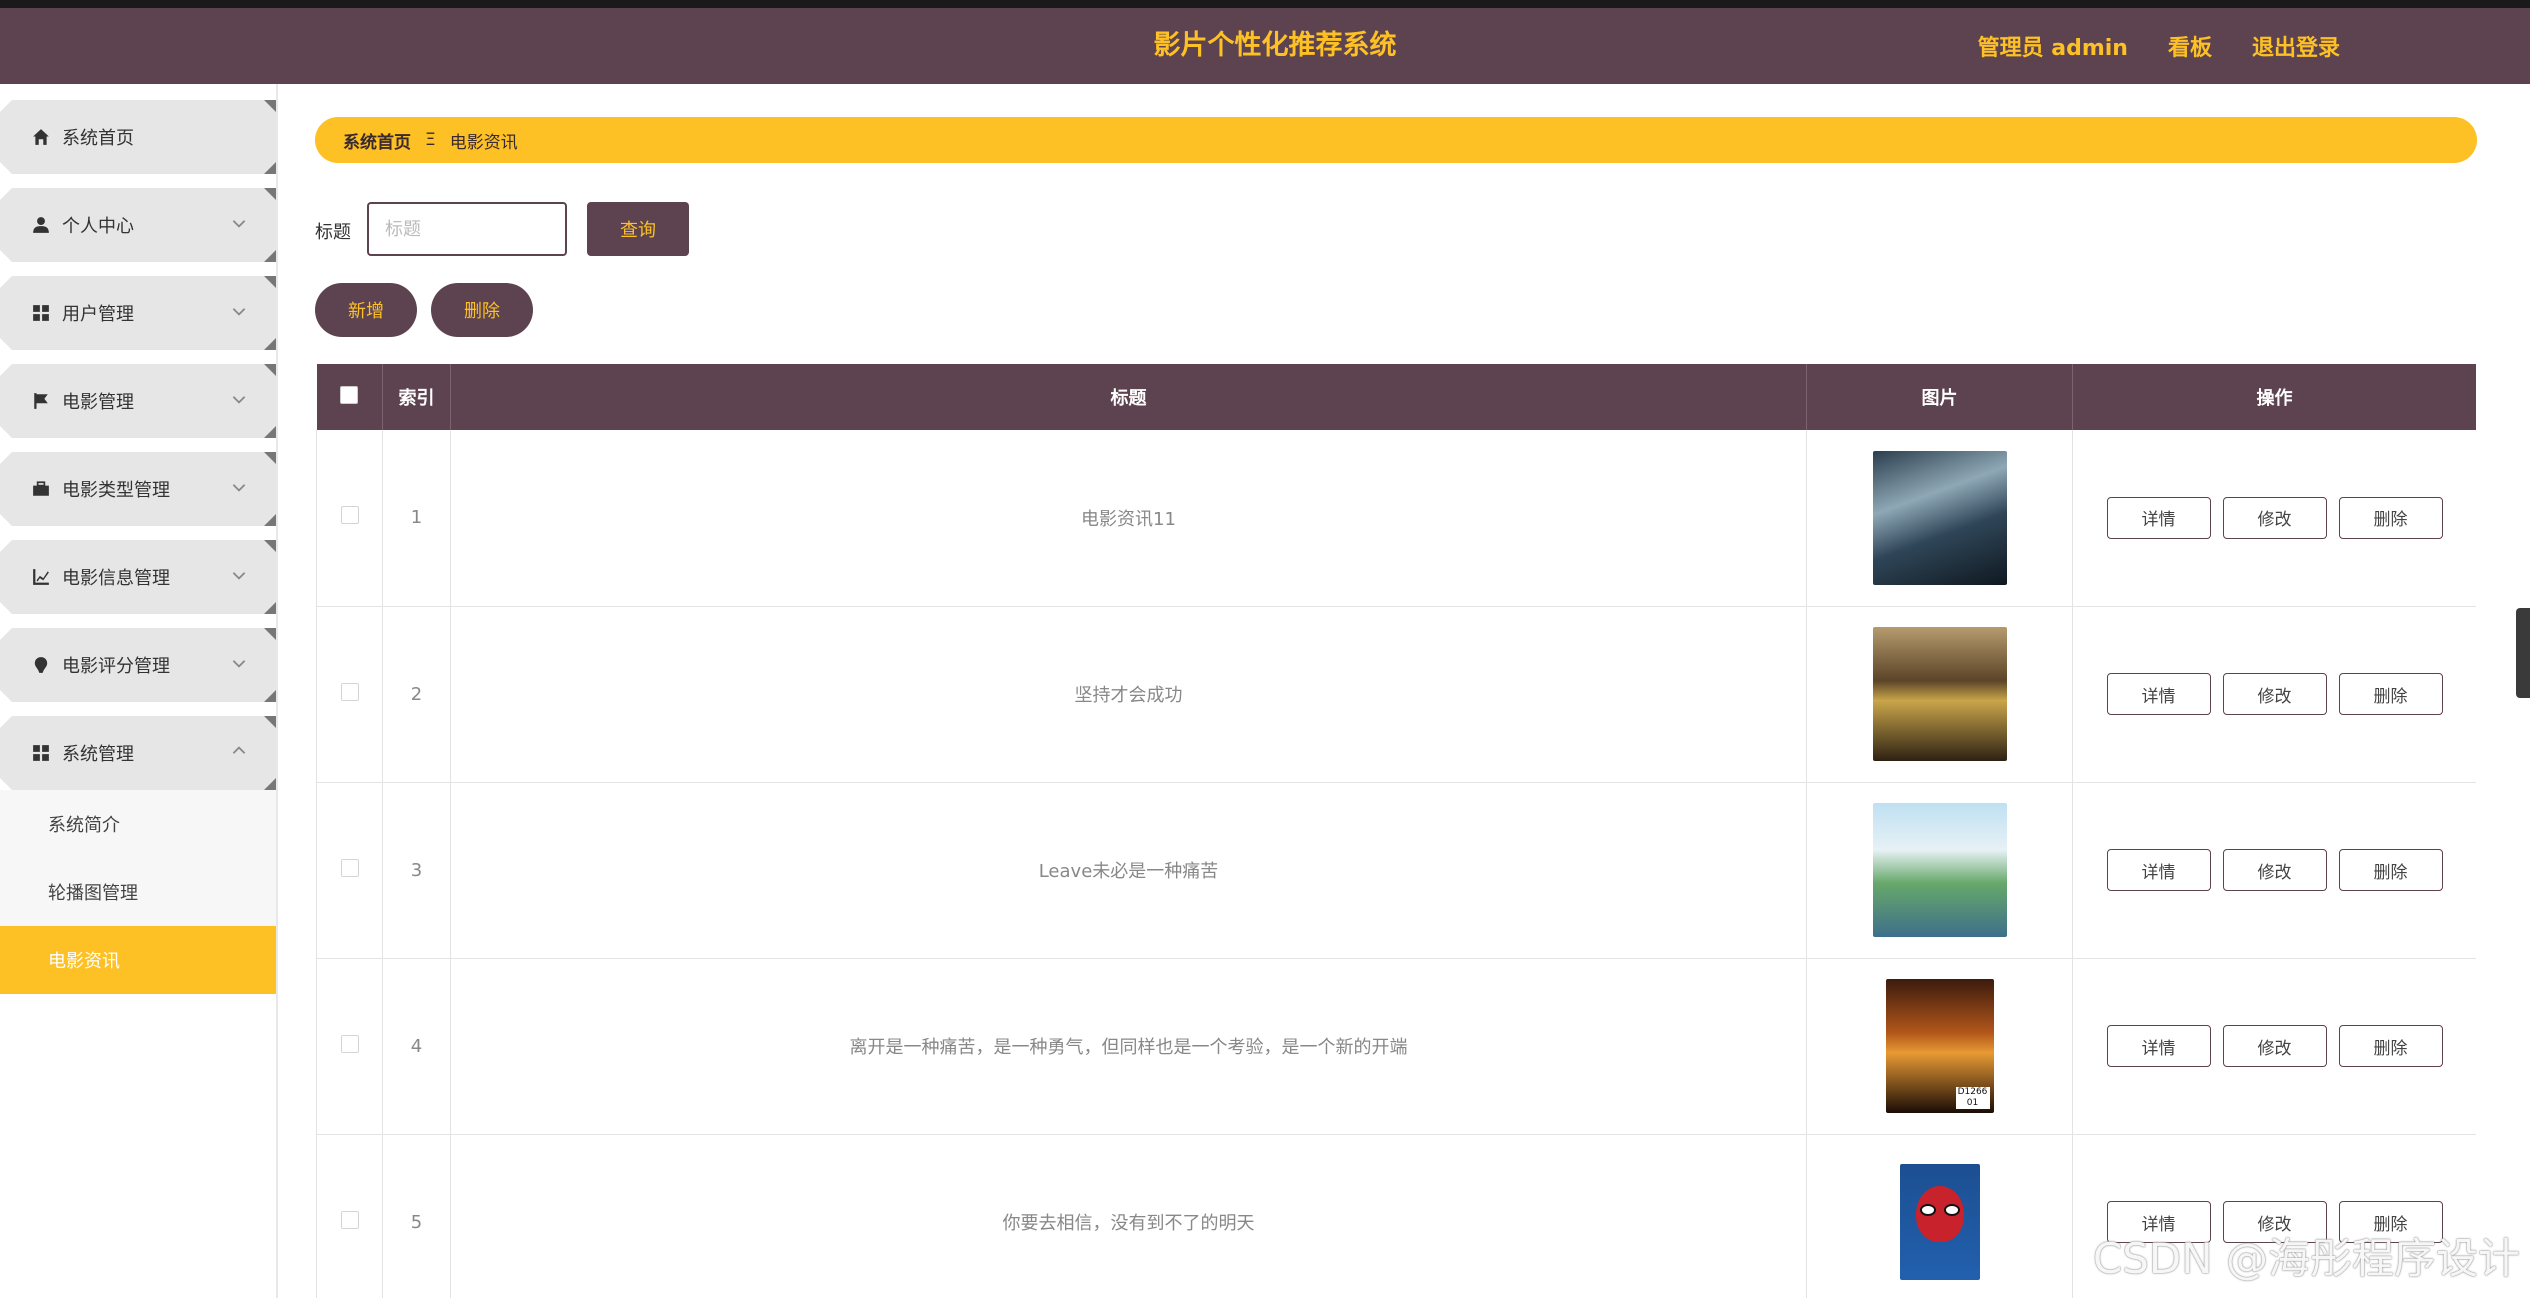 This screenshot has width=2530, height=1298. What do you see at coordinates (98, 138) in the screenshot?
I see `sidebar-item-label: 系统首页` at bounding box center [98, 138].